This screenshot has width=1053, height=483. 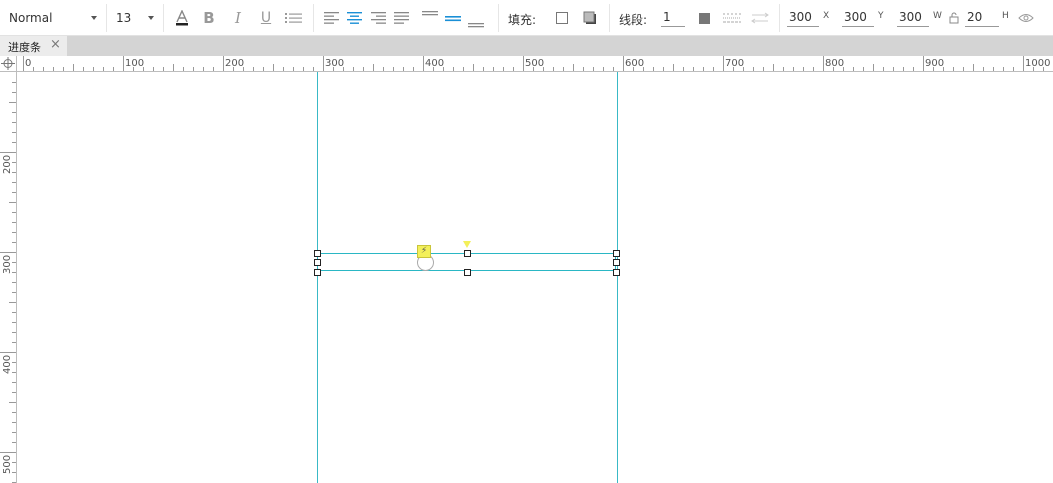 I want to click on guide-line-left, so click(x=317, y=277).